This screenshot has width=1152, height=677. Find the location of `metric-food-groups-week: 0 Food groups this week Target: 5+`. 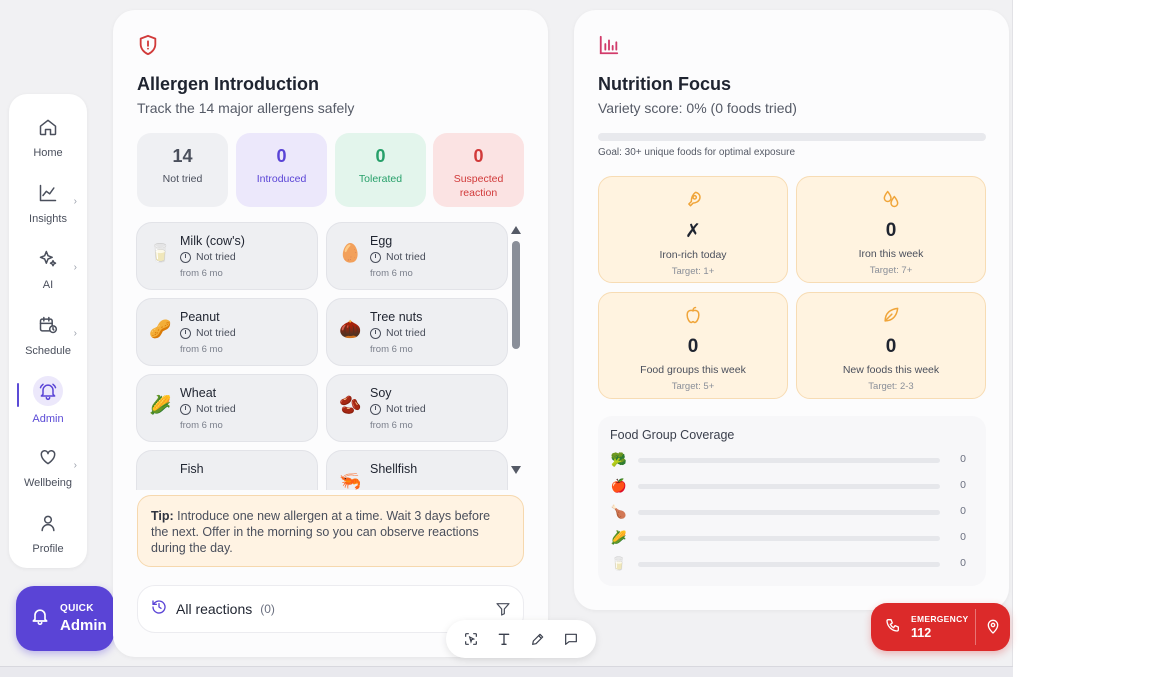

metric-food-groups-week: 0 Food groups this week Target: 5+ is located at coordinates (693, 345).